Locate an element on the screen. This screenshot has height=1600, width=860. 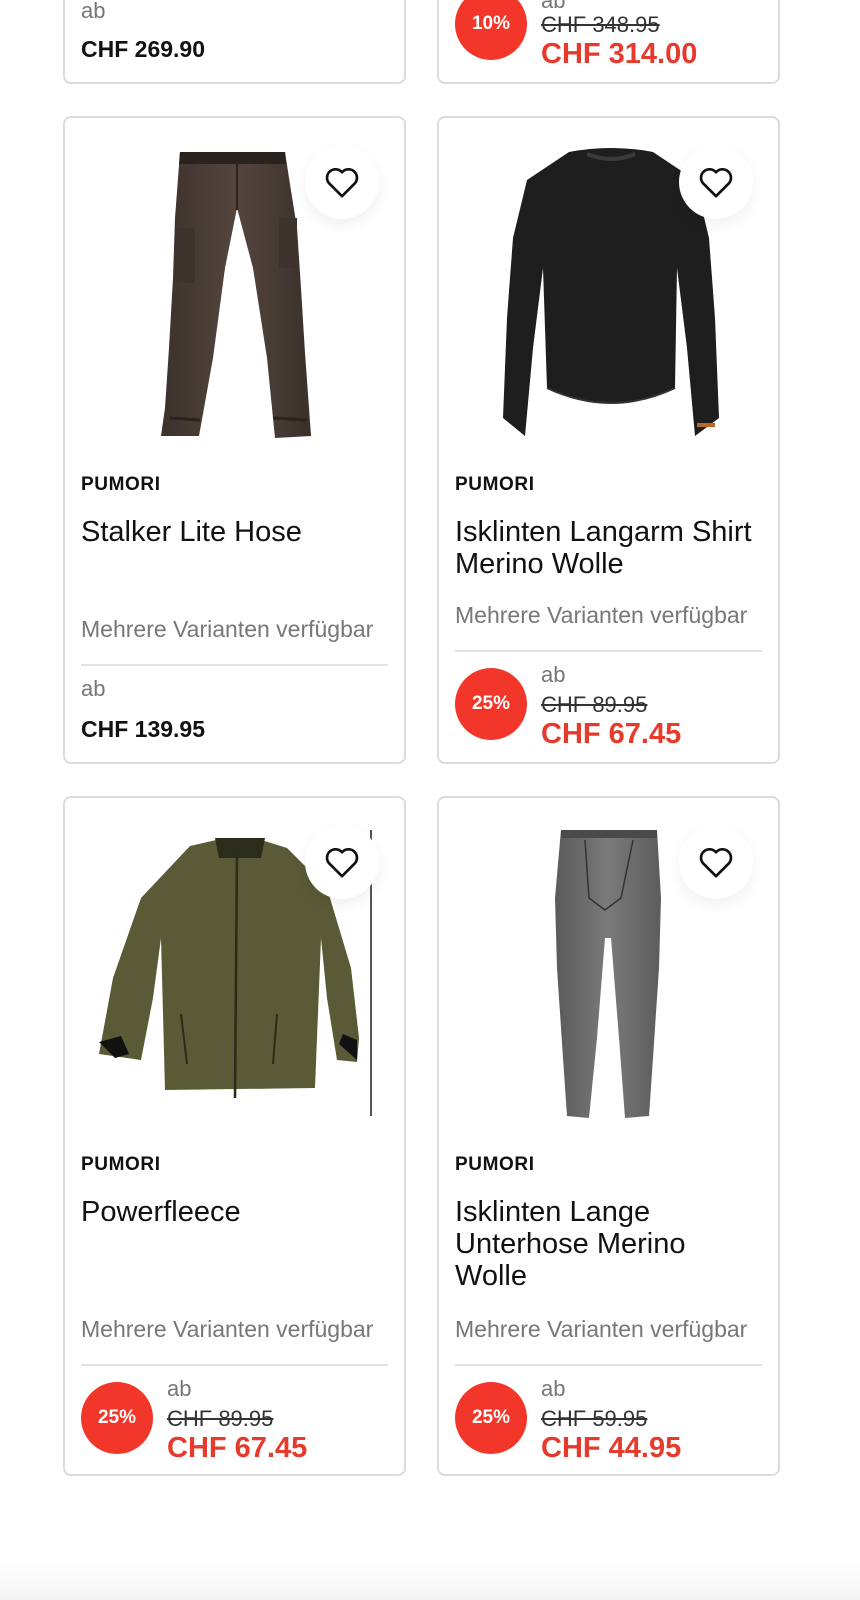
product-card: 10% ab CHF 348.95 CHF 314.00 is located at coordinates (608, 42).